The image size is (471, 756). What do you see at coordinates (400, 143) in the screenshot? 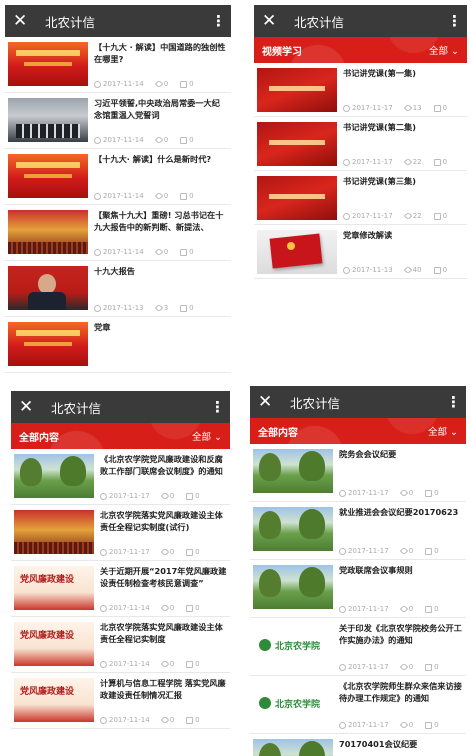
I see `article-info: 书记讲党课(第二集) 2017-11-17 22 0` at bounding box center [400, 143].